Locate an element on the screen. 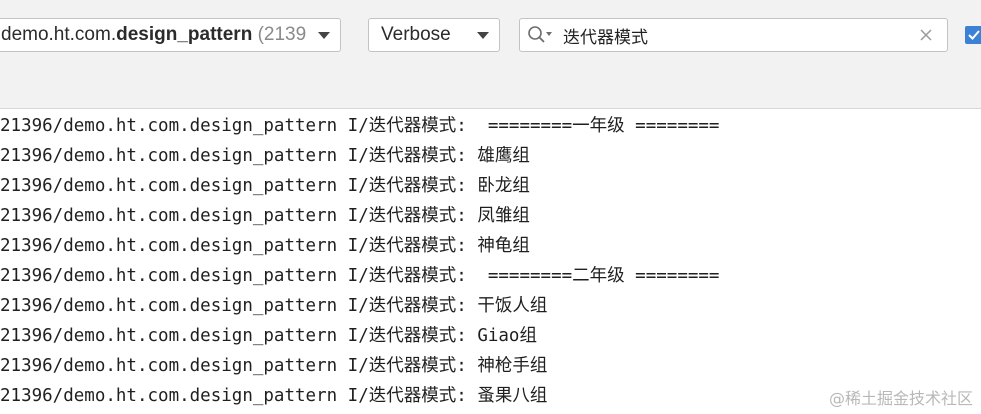 The image size is (981, 414). watermark: @稀土掘金技术社区 is located at coordinates (900, 398).